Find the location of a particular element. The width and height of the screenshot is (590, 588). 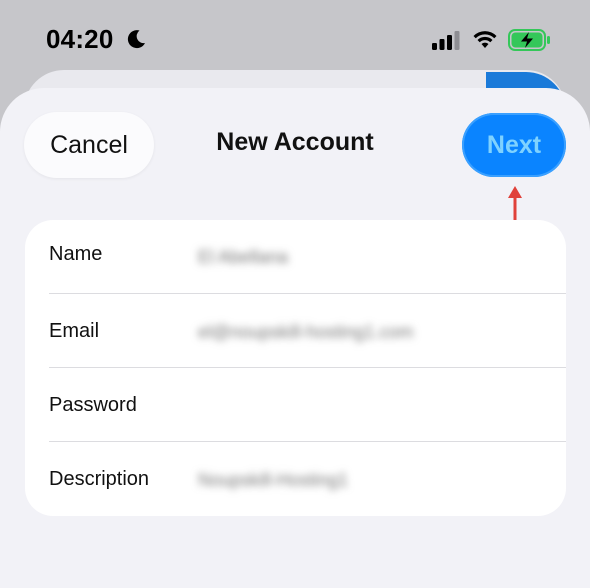

password-row: Password is located at coordinates (295, 405).